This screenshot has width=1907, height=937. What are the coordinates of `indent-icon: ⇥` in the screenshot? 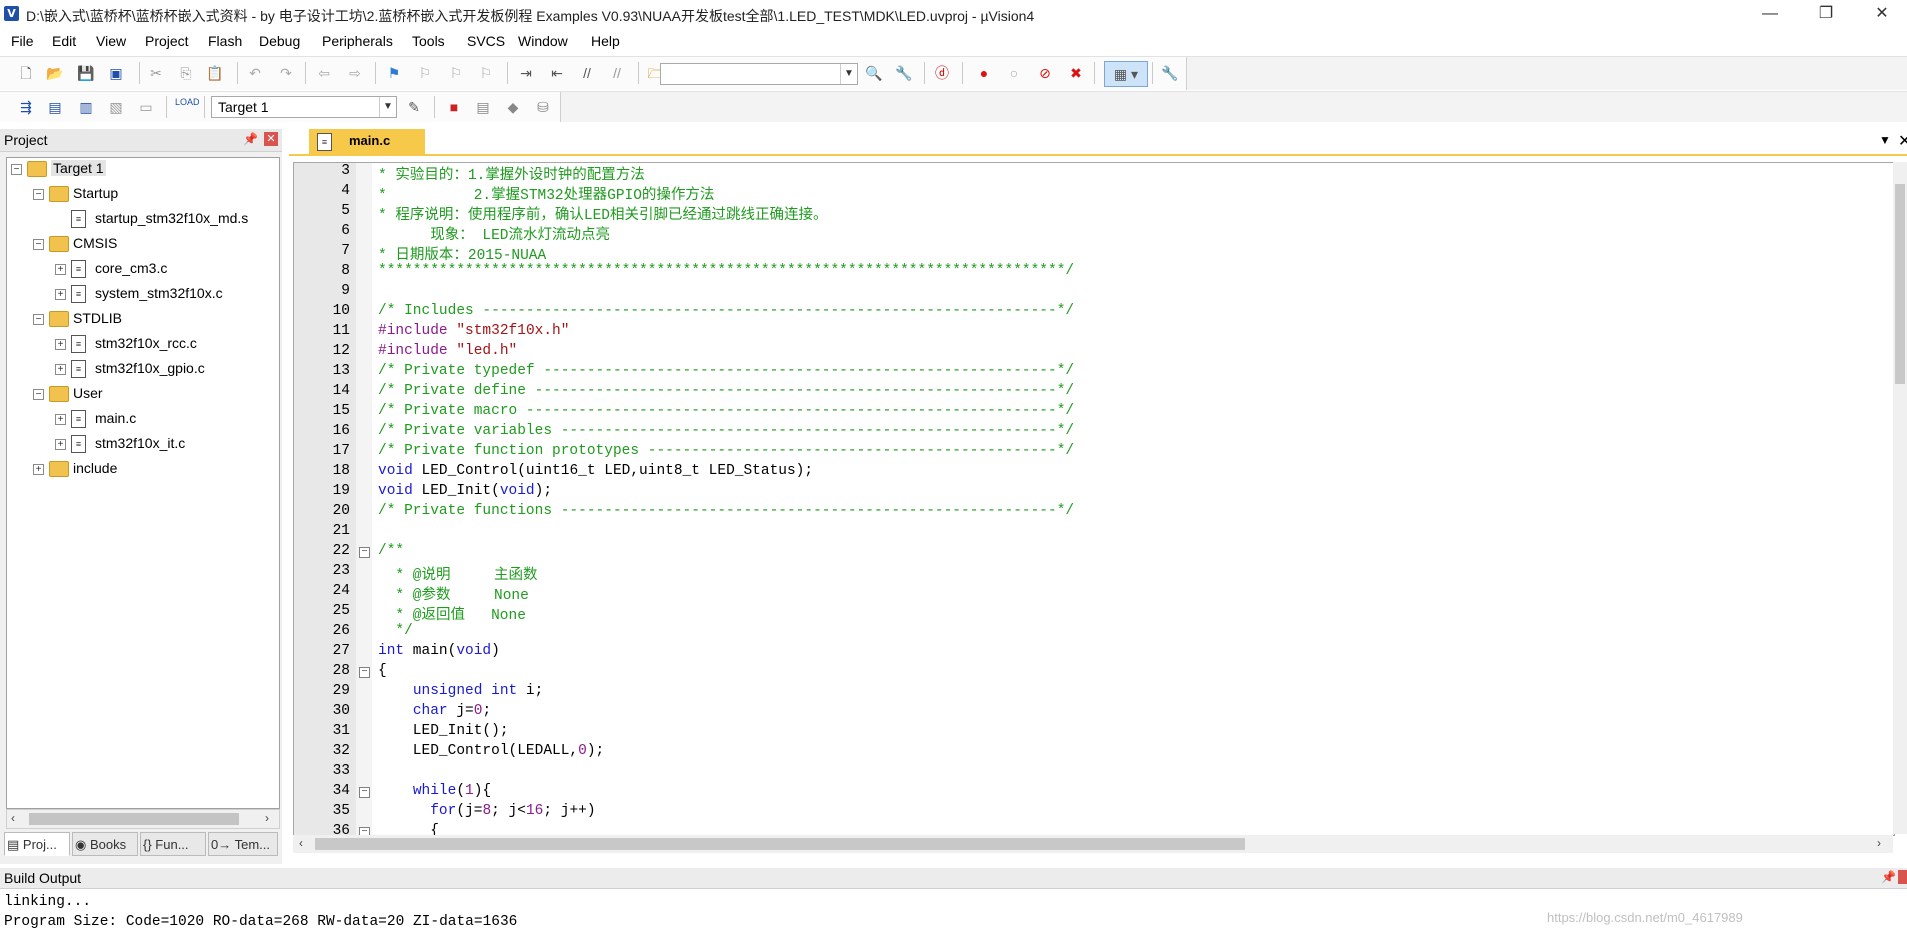 It's located at (526, 73).